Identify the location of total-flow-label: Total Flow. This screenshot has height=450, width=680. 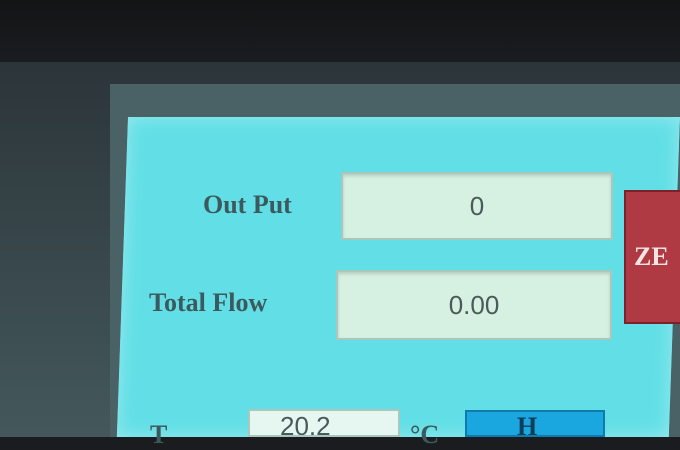
(208, 302).